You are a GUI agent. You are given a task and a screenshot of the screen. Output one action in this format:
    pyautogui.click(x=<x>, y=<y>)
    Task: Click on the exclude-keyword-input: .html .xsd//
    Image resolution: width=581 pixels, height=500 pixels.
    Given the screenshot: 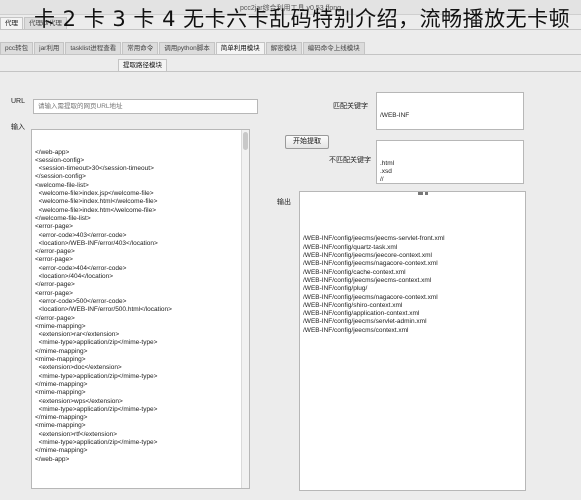 What is the action you would take?
    pyautogui.click(x=450, y=162)
    